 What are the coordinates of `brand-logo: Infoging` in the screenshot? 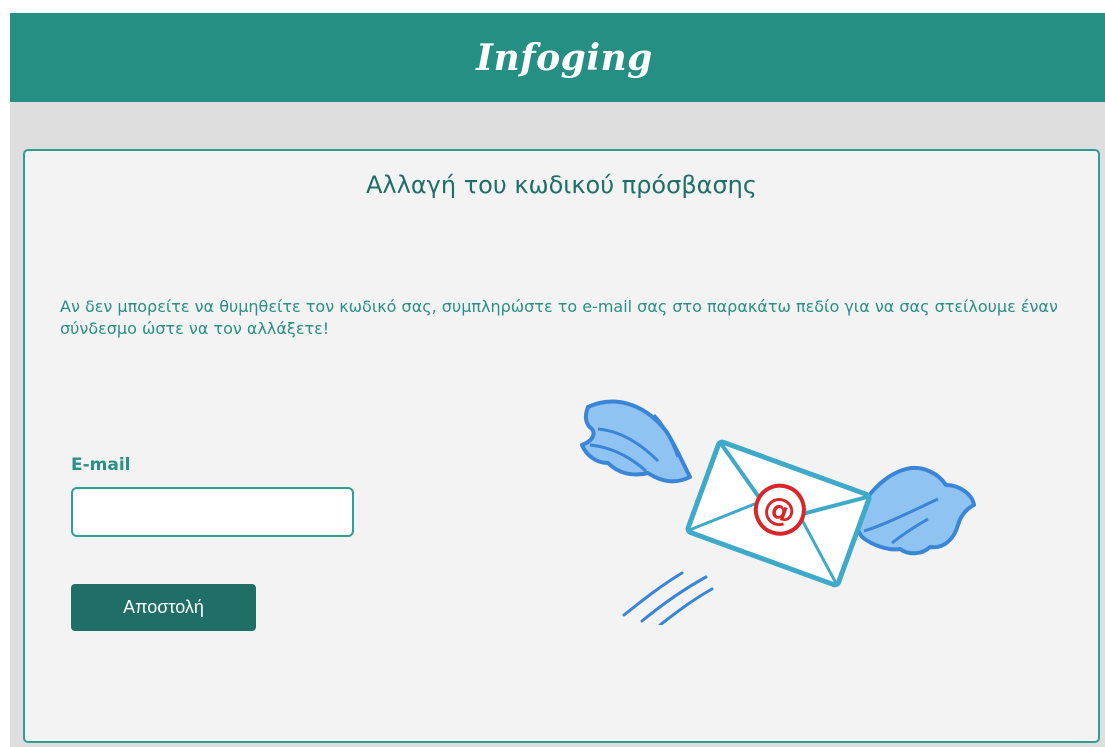 It's located at (564, 58).